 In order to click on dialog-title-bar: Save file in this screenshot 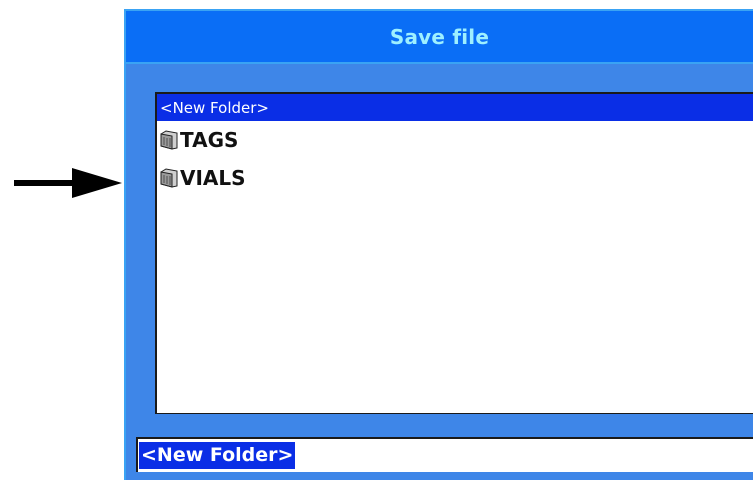, I will do `click(439, 37)`.